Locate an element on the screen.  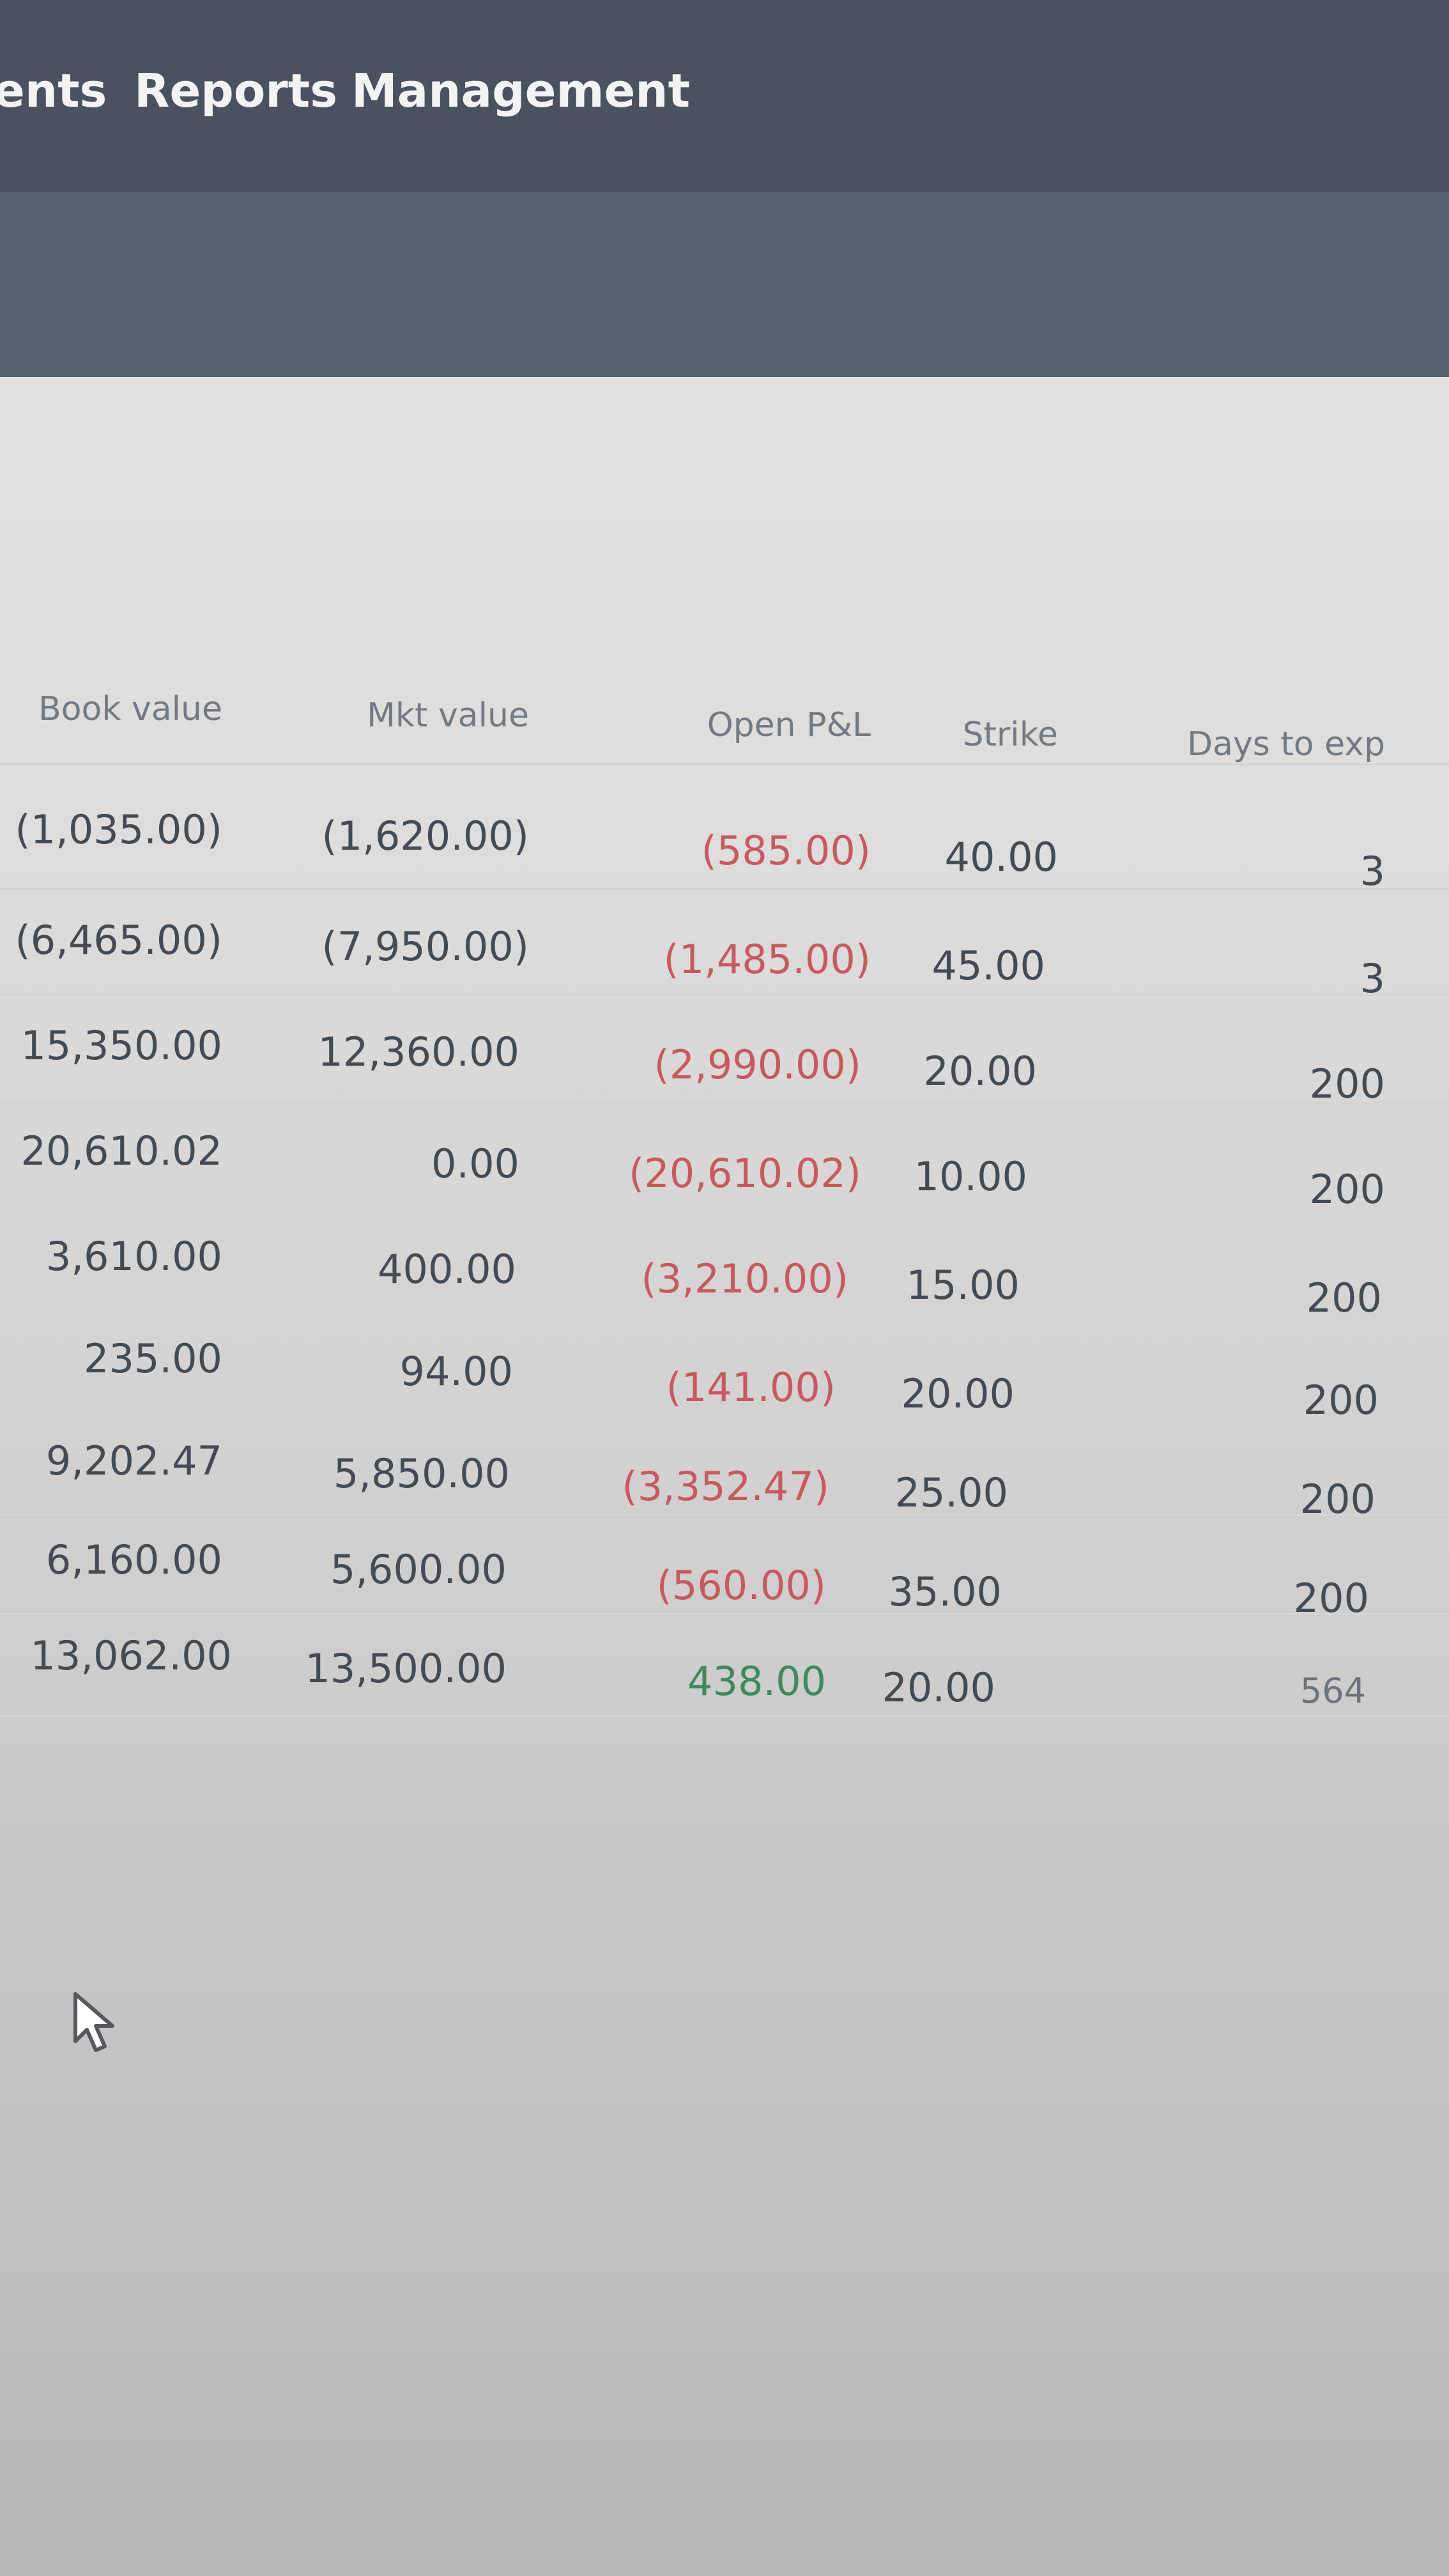
mkt-value-cell: 94.00 is located at coordinates (456, 1371).